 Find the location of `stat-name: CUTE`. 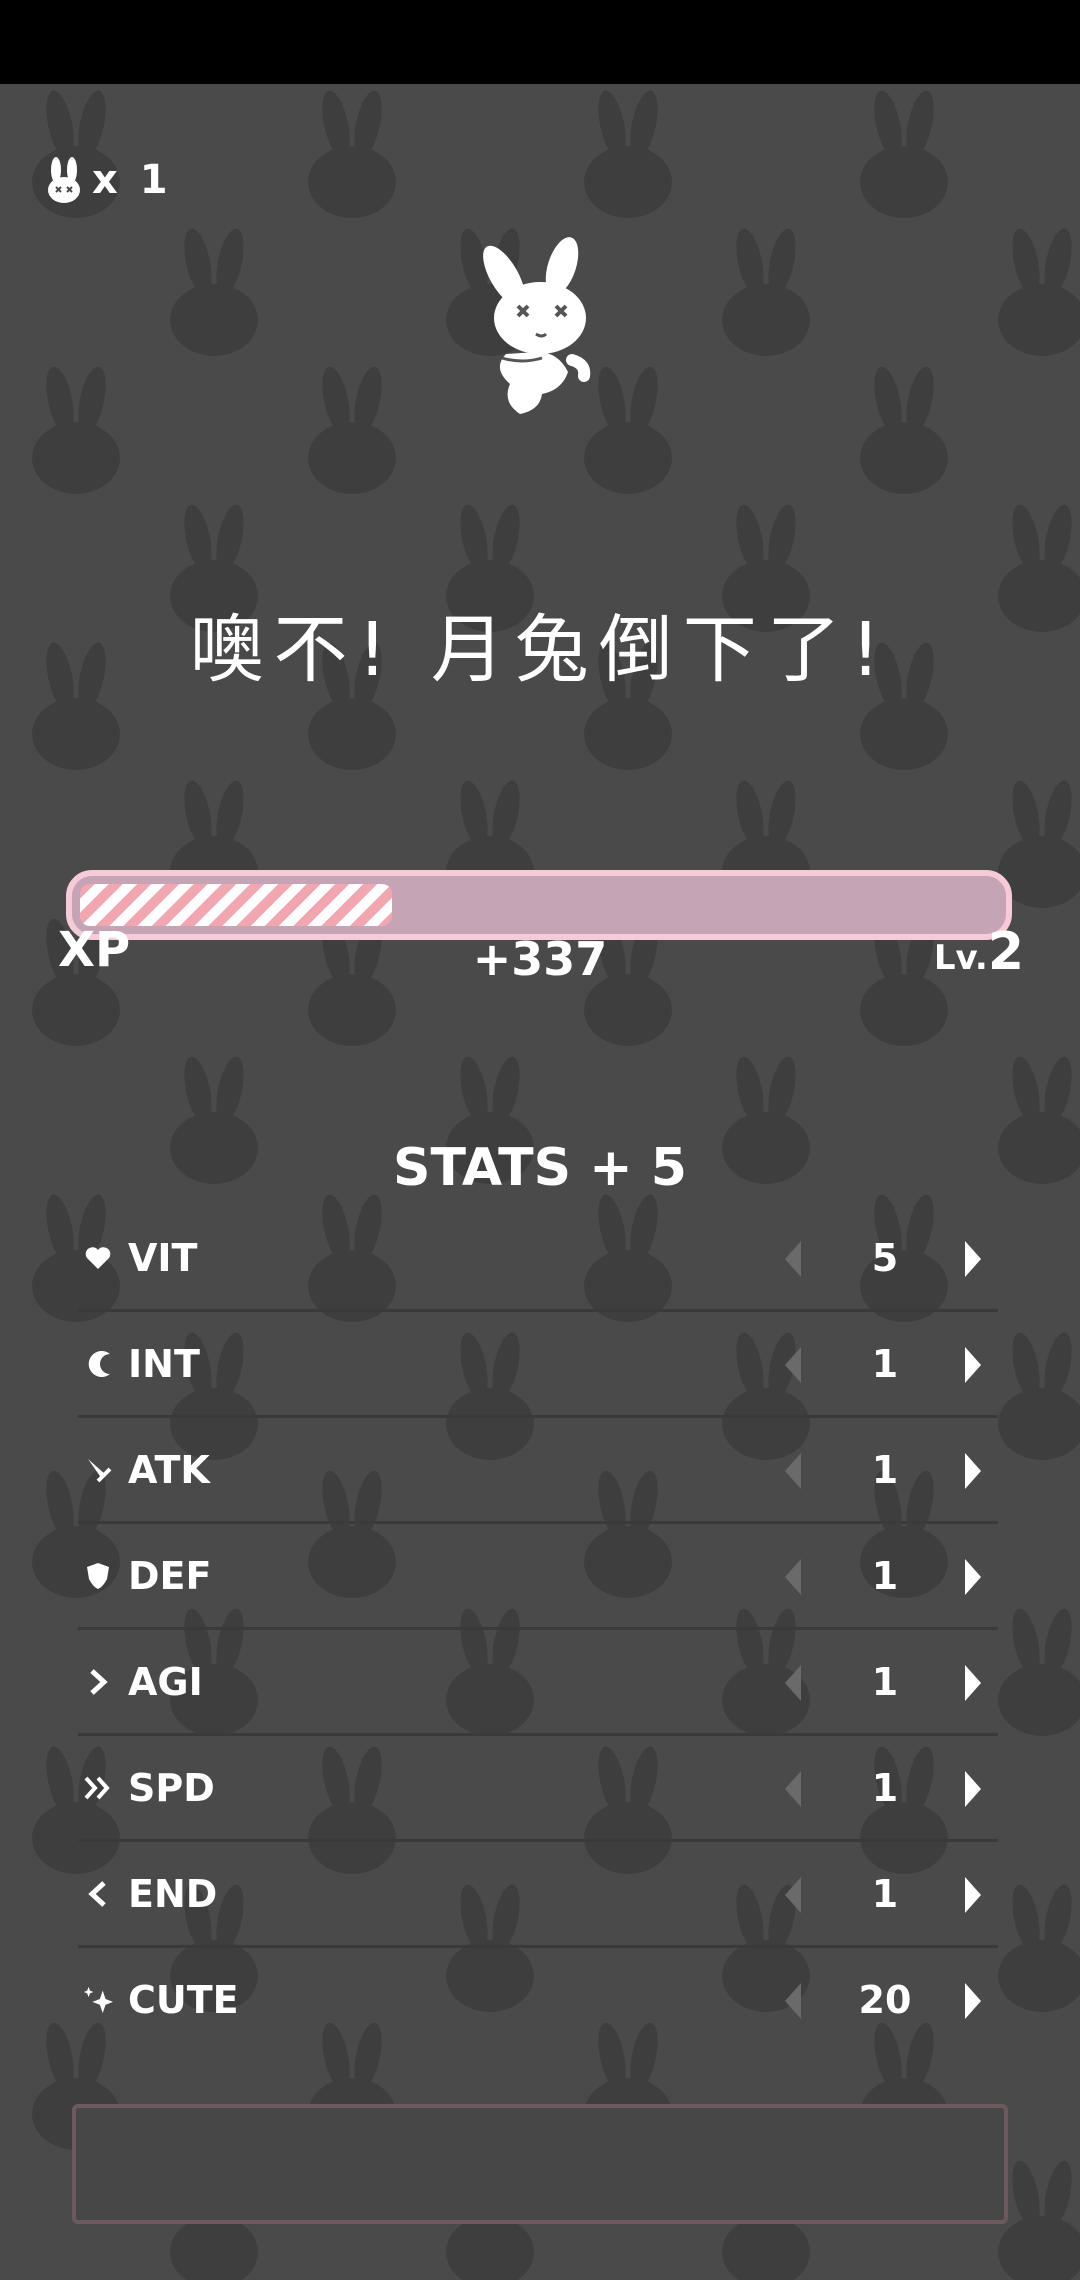

stat-name: CUTE is located at coordinates (183, 2000).